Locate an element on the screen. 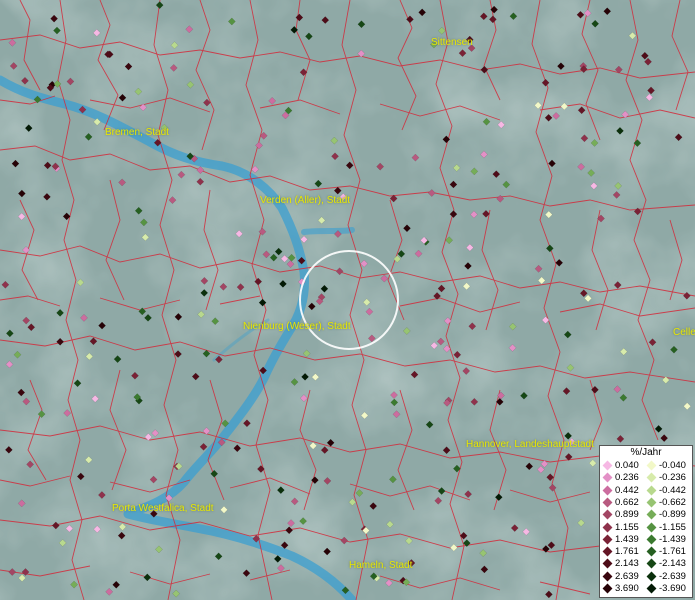  legend-row: 2.639 -2.639 is located at coordinates (648, 577).